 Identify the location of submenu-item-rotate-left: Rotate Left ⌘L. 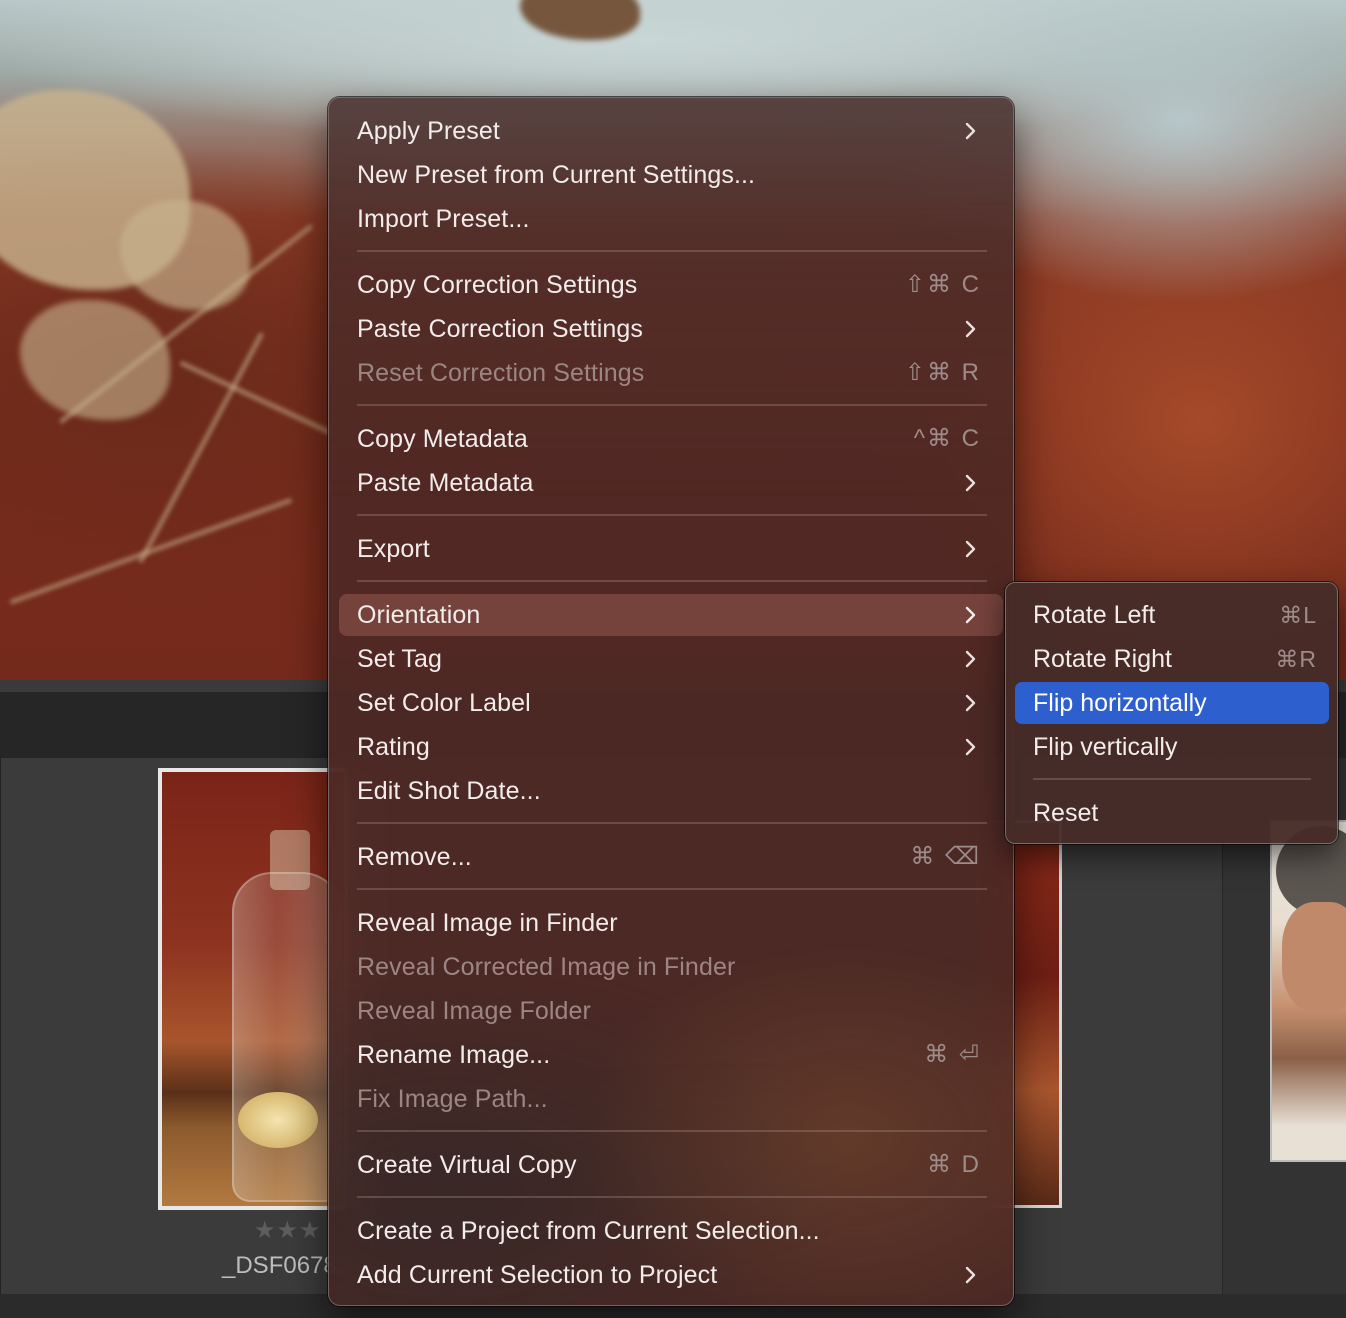
(1172, 615).